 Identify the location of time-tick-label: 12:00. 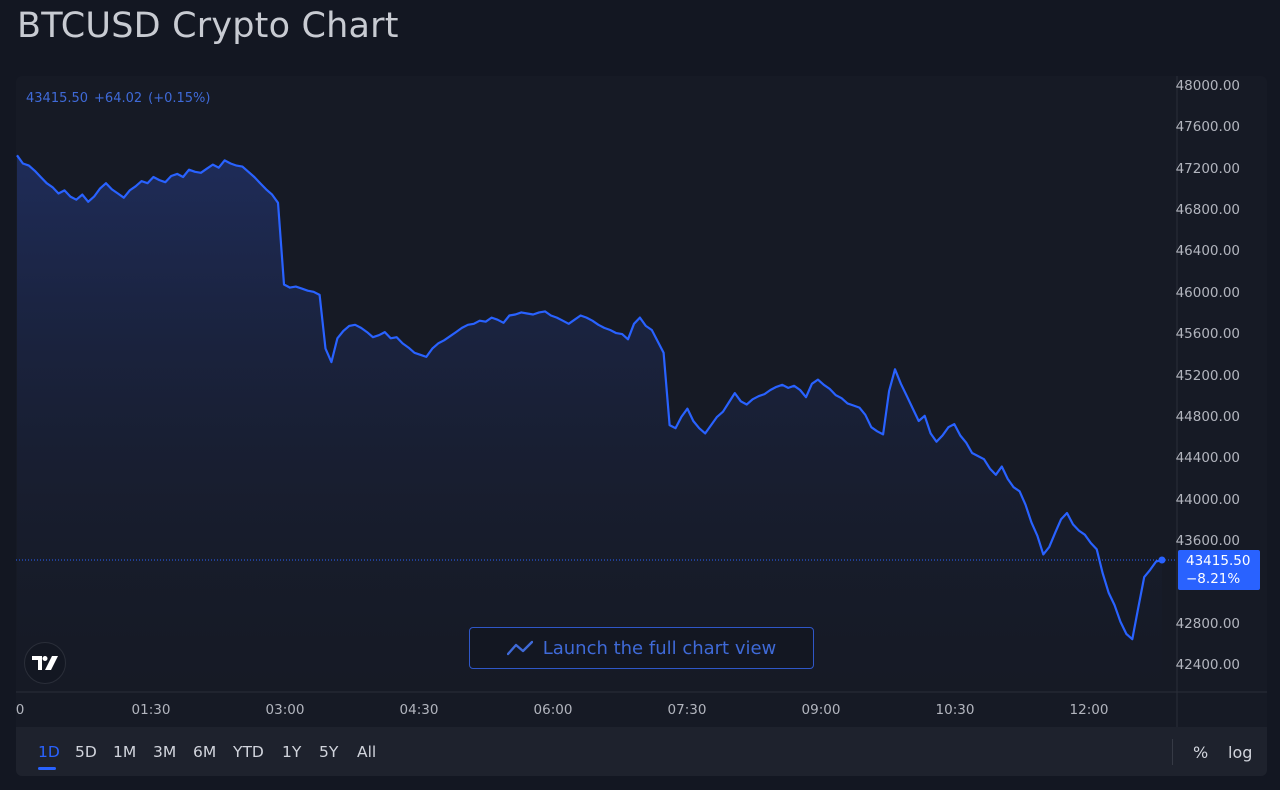
(1089, 710).